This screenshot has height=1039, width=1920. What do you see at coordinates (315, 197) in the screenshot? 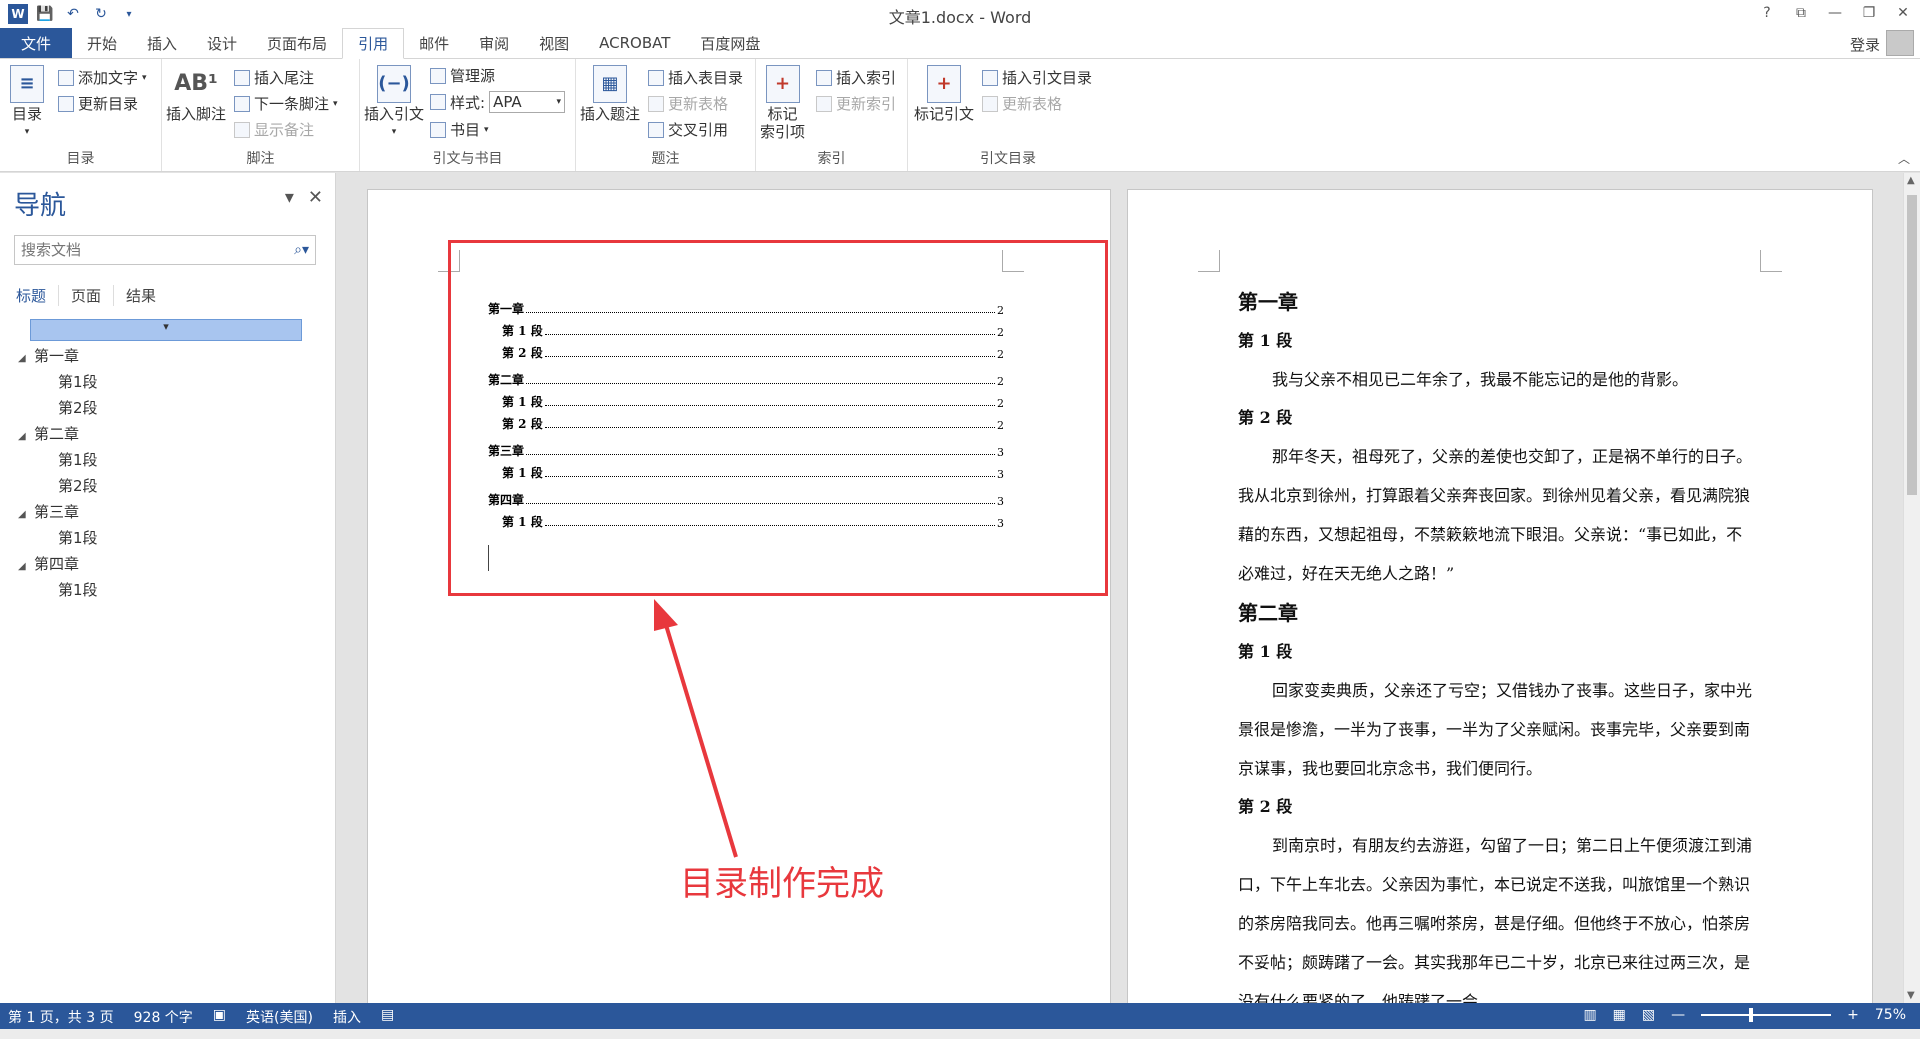
I see `nav-close-icon: ✕` at bounding box center [315, 197].